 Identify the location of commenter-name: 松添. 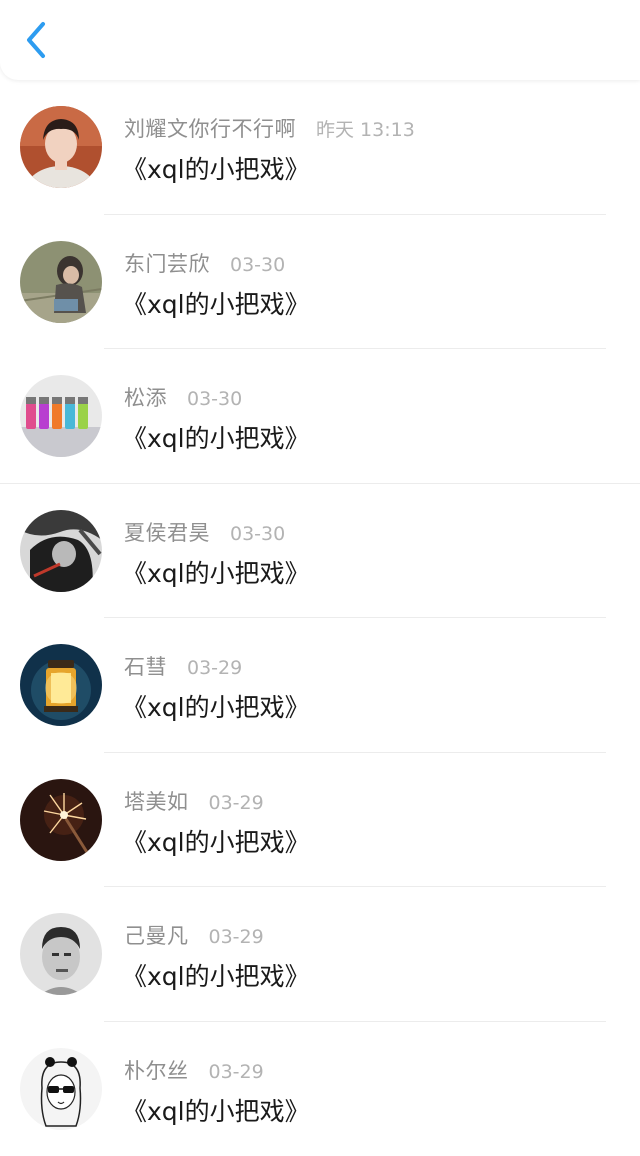
(145, 397).